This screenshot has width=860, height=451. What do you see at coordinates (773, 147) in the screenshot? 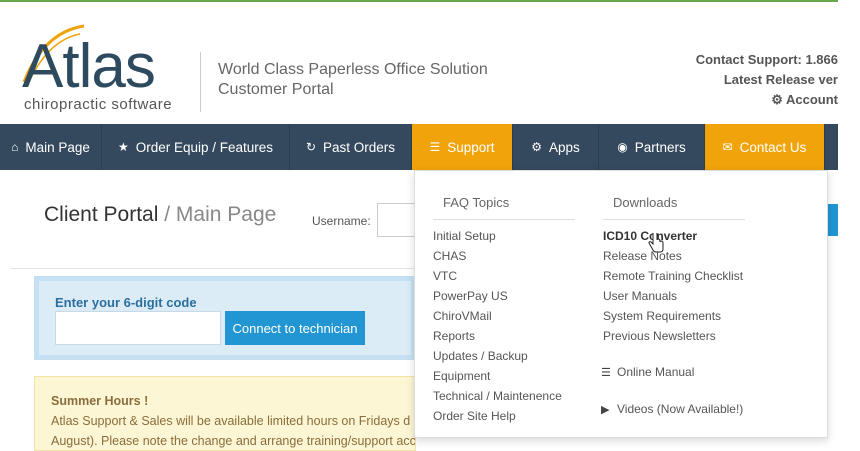
I see `nav-label: Contact Us` at bounding box center [773, 147].